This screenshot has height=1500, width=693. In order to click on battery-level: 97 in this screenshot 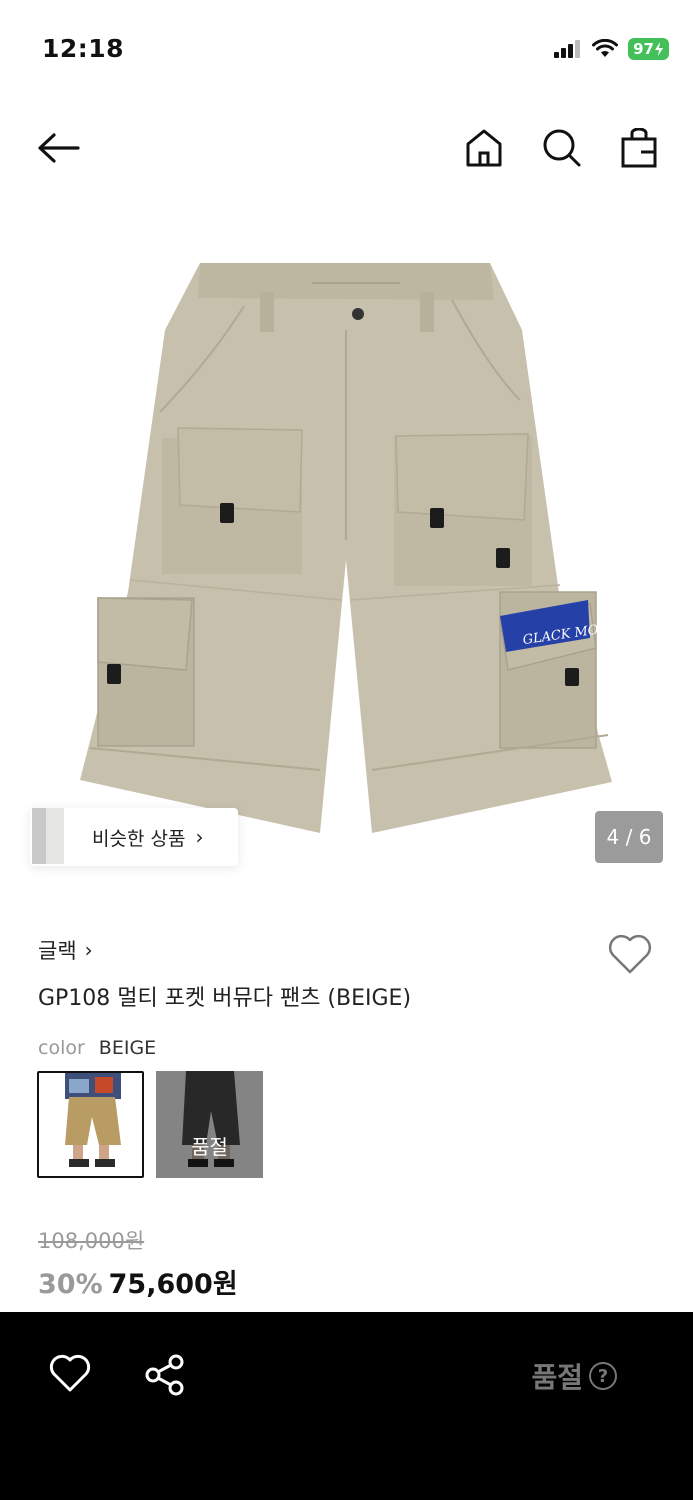, I will do `click(643, 49)`.